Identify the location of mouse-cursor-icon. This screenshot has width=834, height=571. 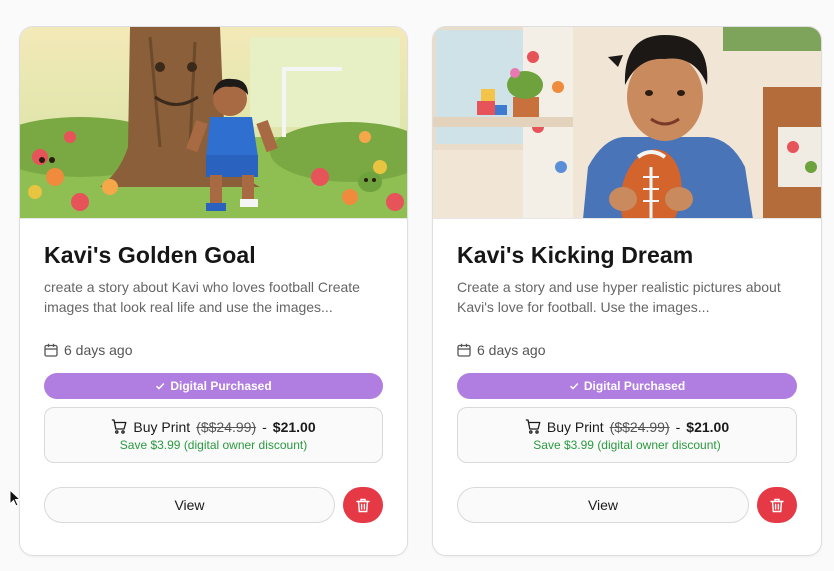
(15, 498).